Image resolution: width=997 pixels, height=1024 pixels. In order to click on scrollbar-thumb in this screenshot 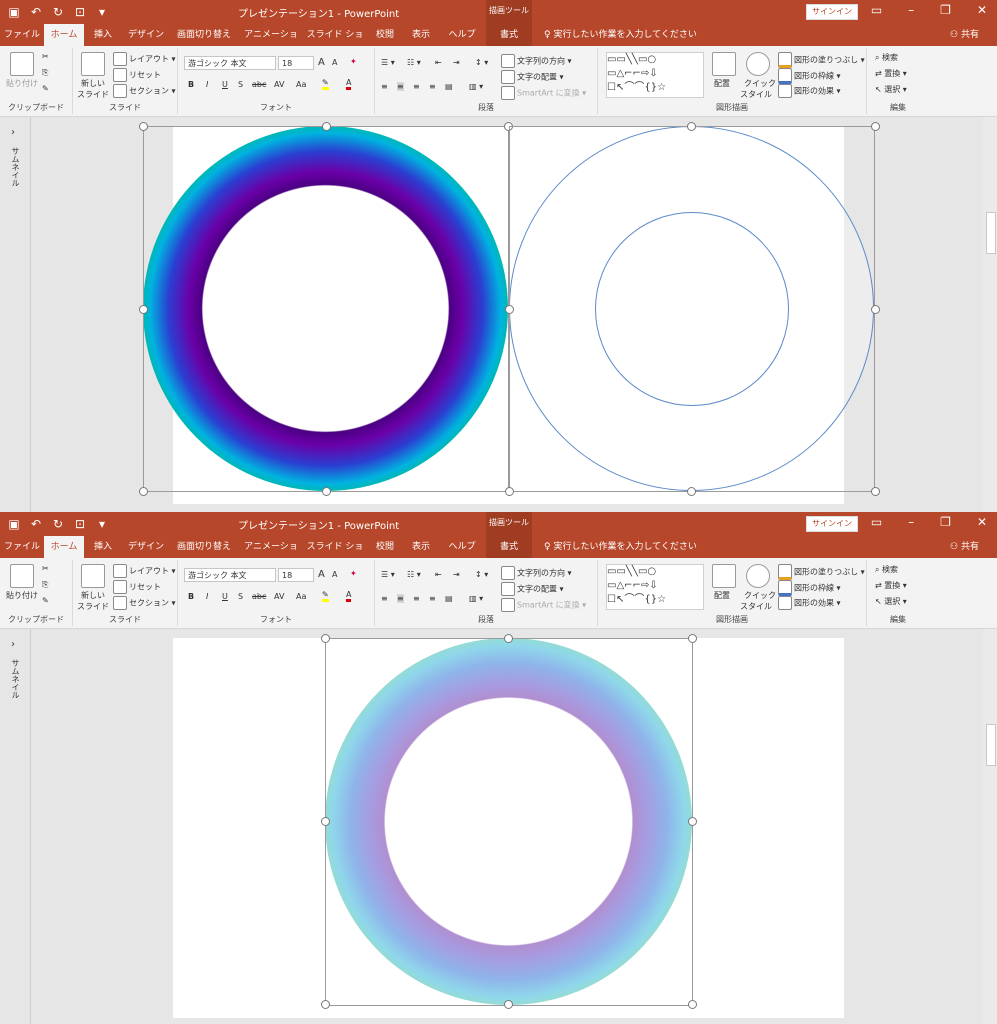, I will do `click(991, 745)`.